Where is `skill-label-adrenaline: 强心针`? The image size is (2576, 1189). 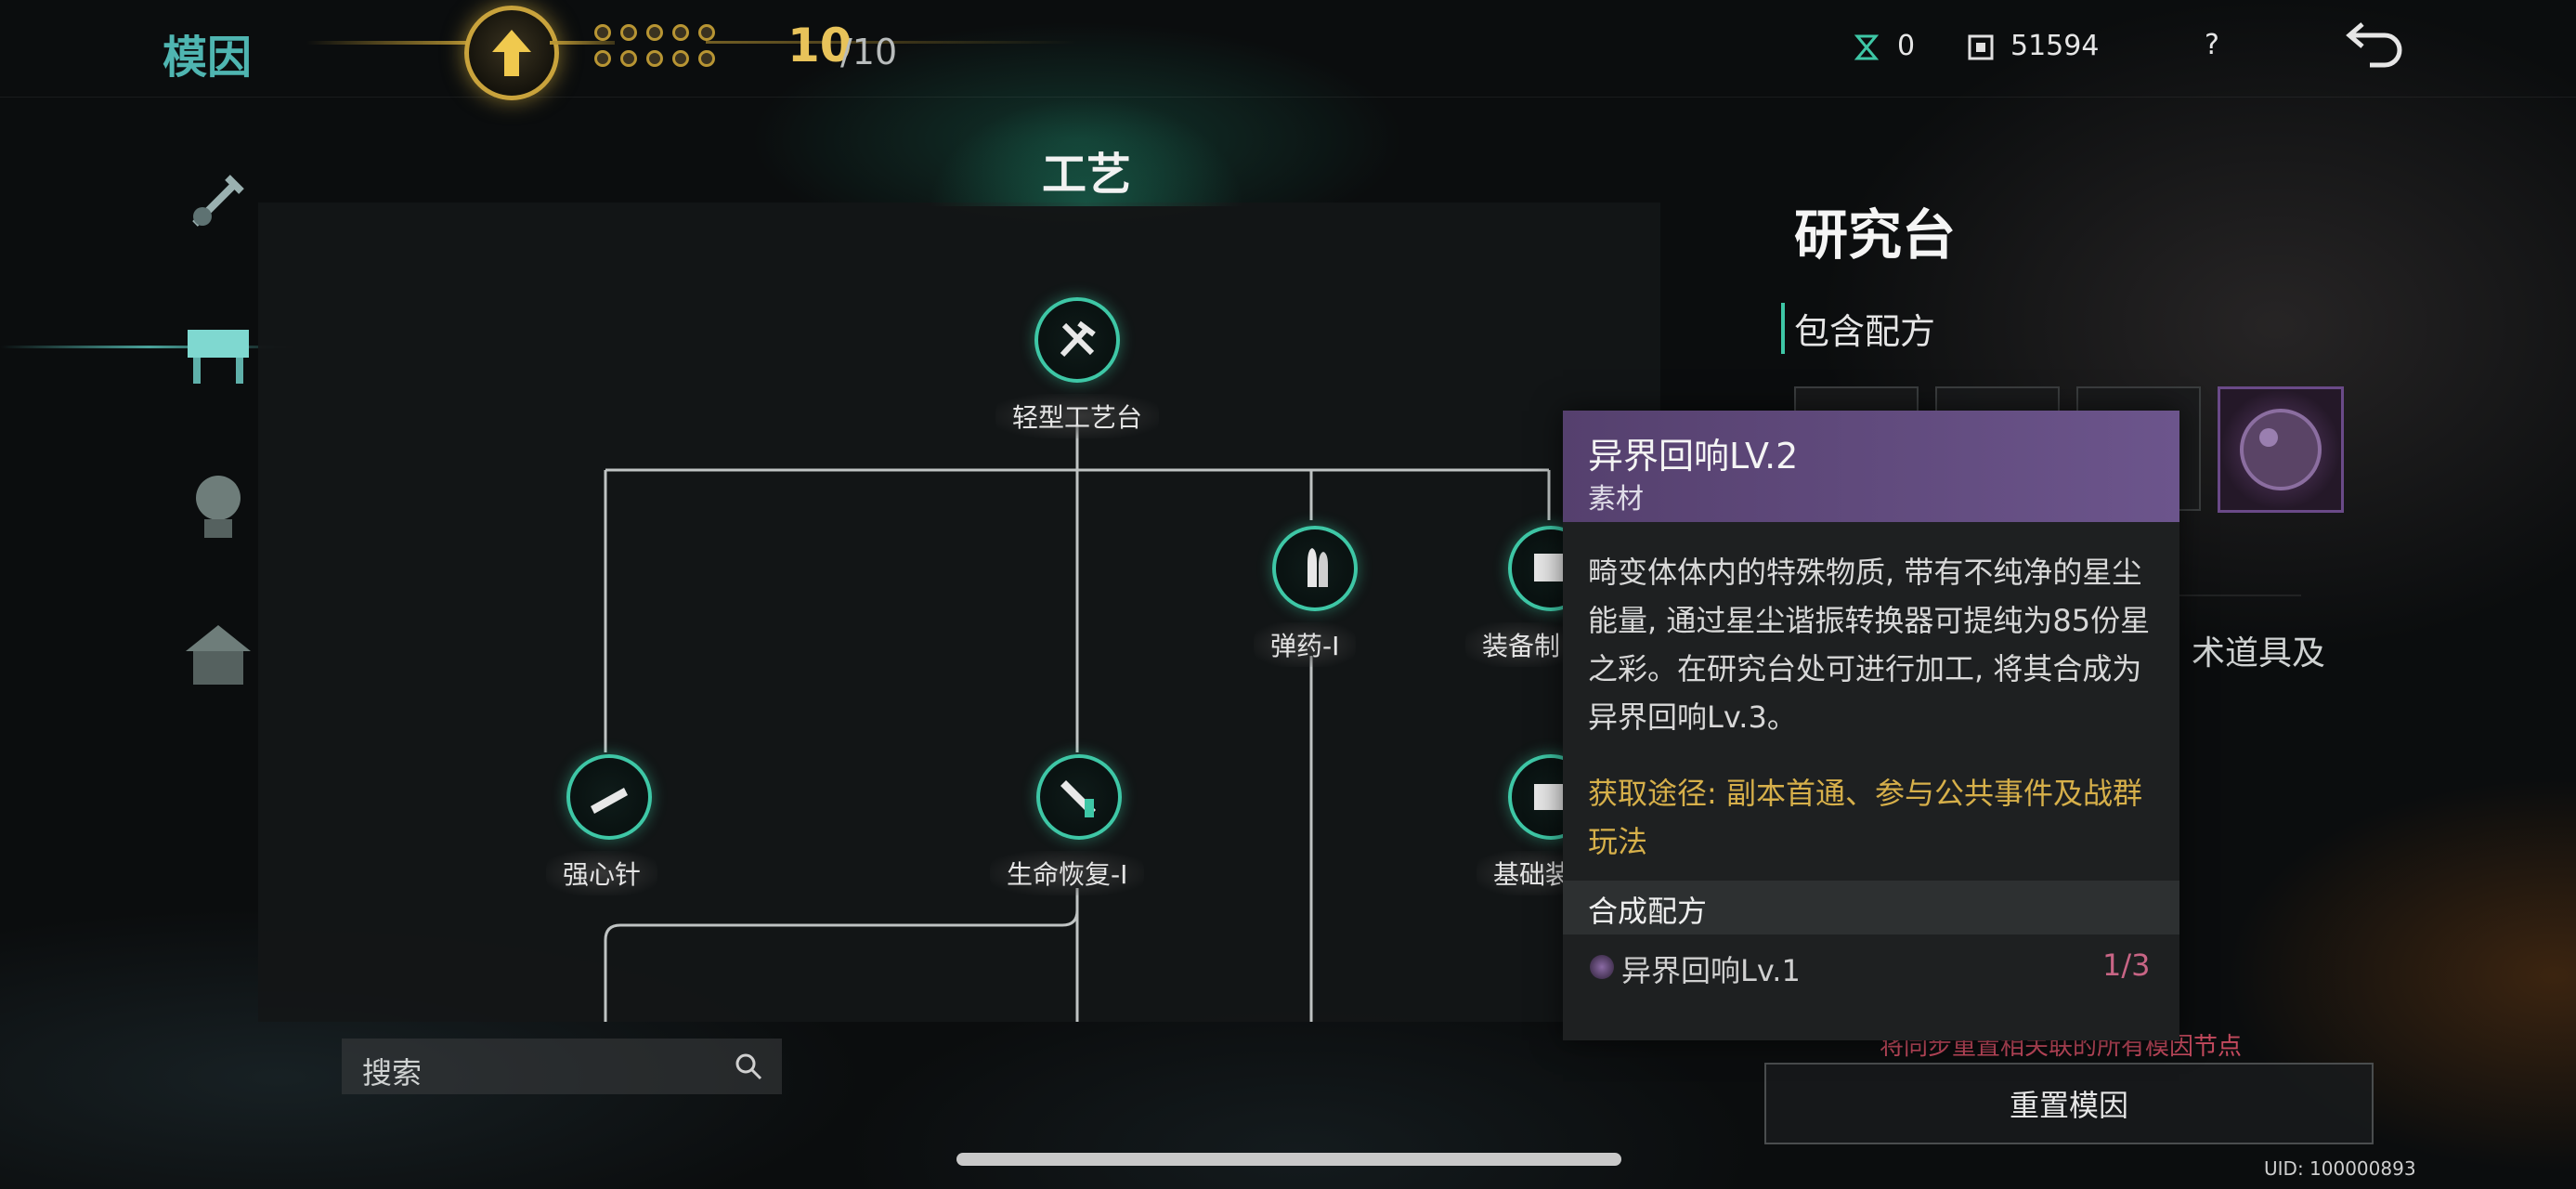 skill-label-adrenaline: 强心针 is located at coordinates (602, 873).